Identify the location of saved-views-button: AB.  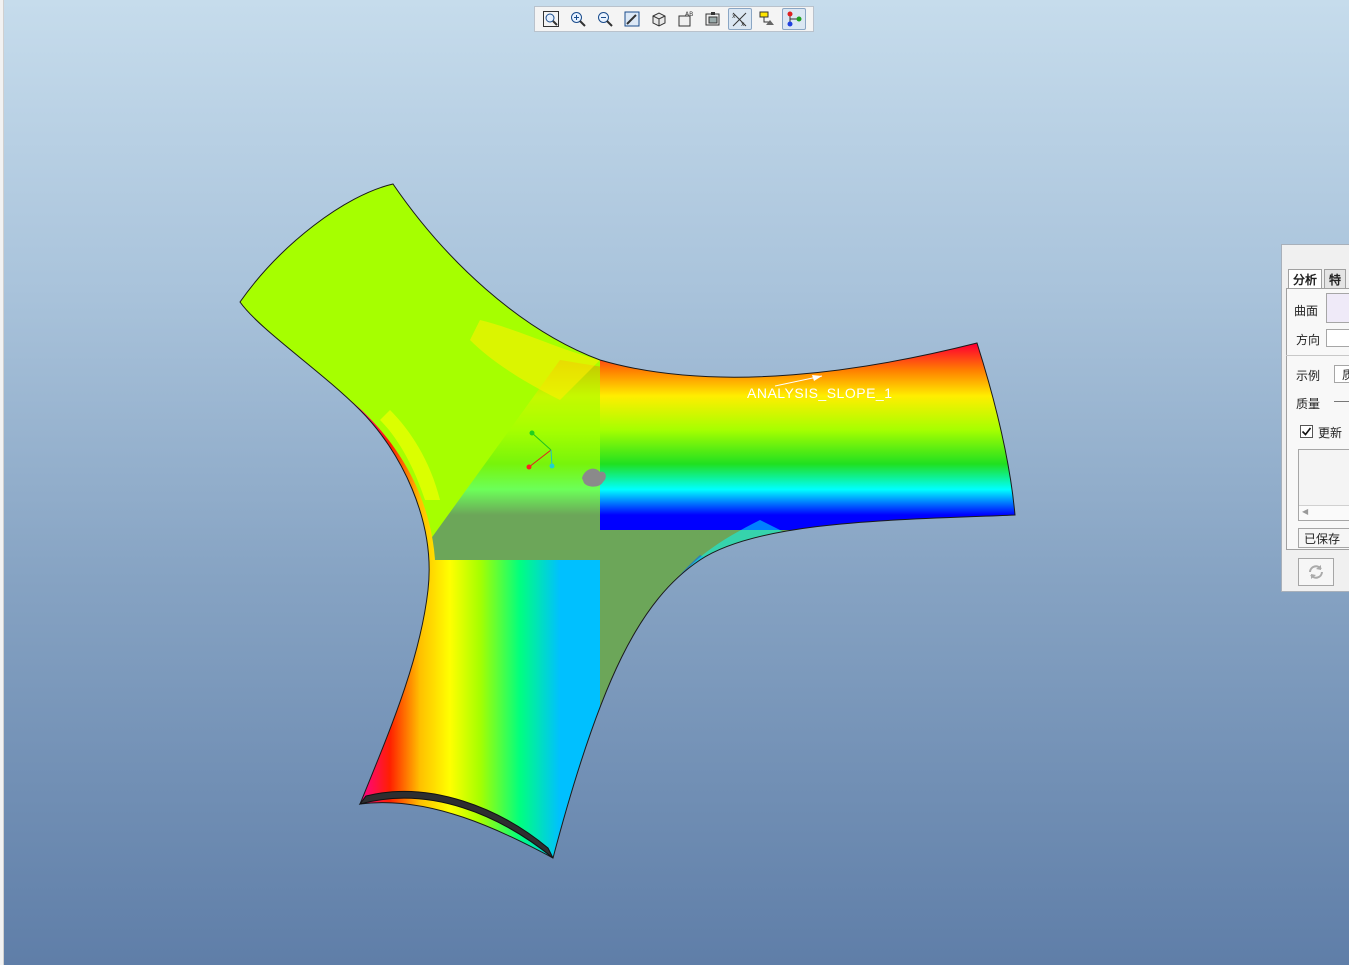
(686, 19).